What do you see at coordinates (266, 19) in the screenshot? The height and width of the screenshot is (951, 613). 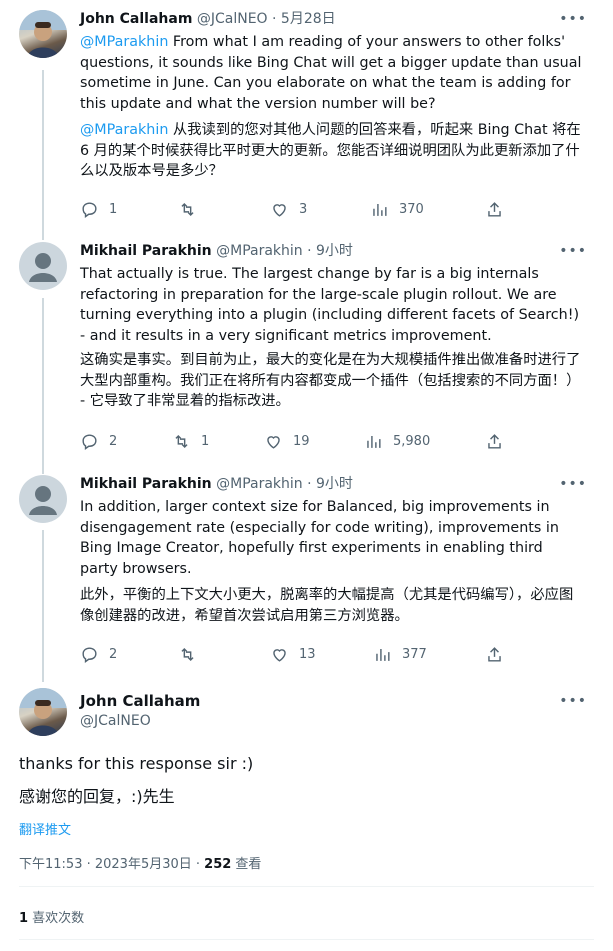 I see `author-meta: @JCalNEO · 5月28日` at bounding box center [266, 19].